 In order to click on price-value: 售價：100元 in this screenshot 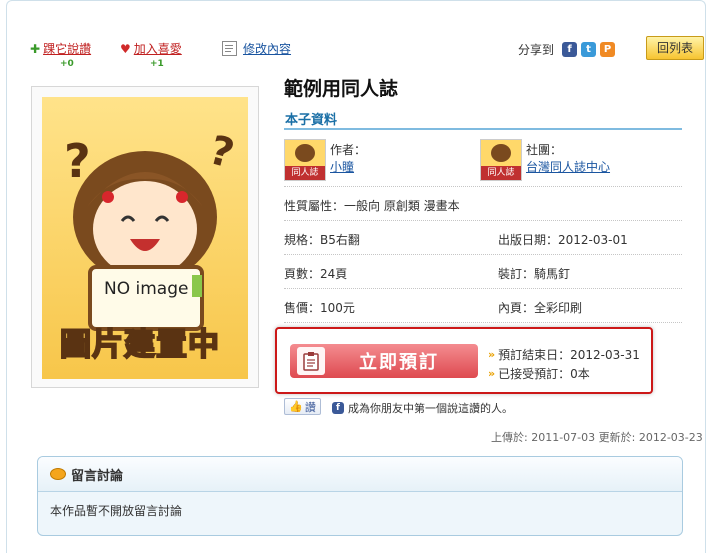, I will do `click(319, 308)`.